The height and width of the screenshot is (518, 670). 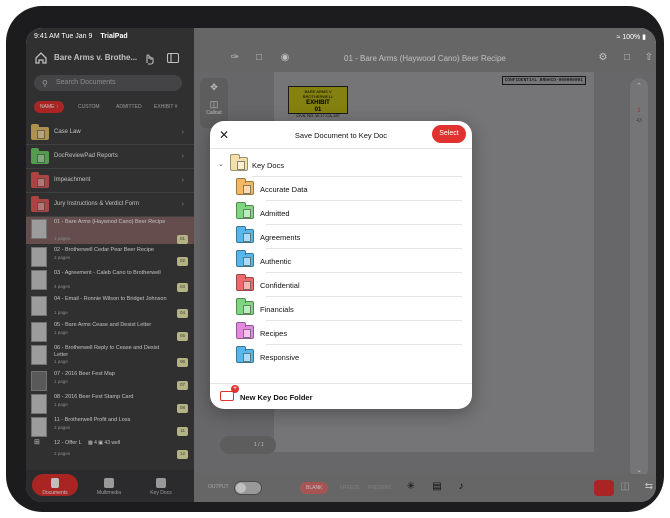 I want to click on status-date: Tue Jan 9, so click(x=77, y=36).